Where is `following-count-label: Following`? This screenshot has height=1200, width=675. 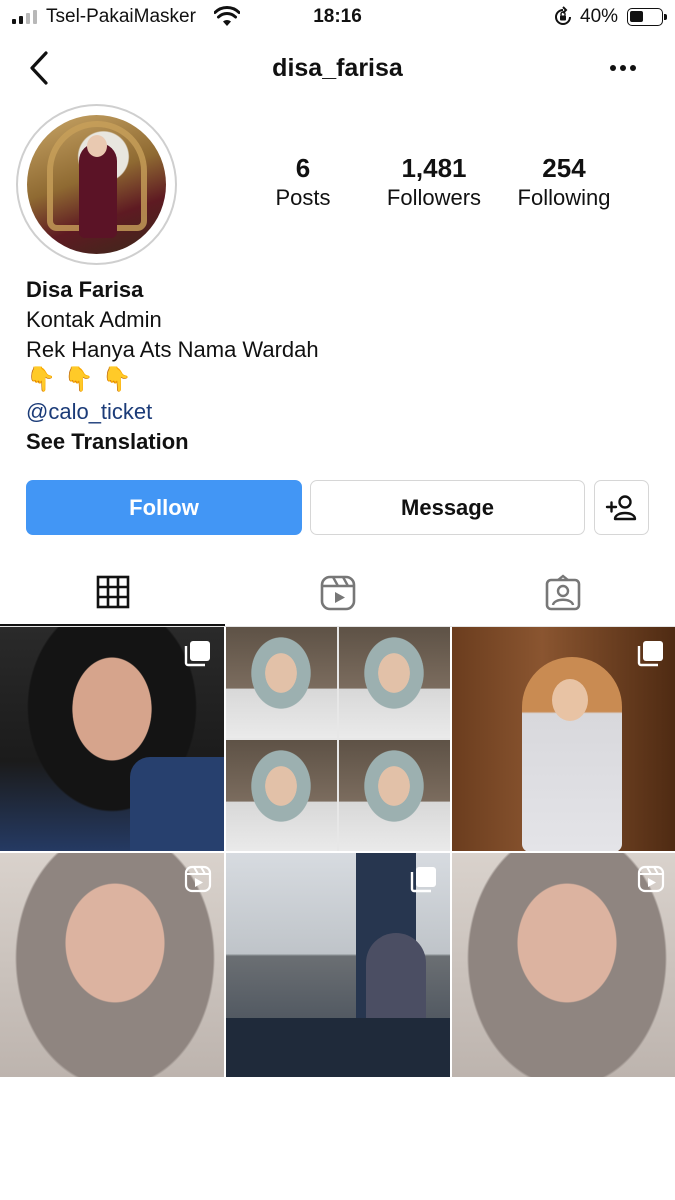
following-count-label: Following is located at coordinates (564, 197).